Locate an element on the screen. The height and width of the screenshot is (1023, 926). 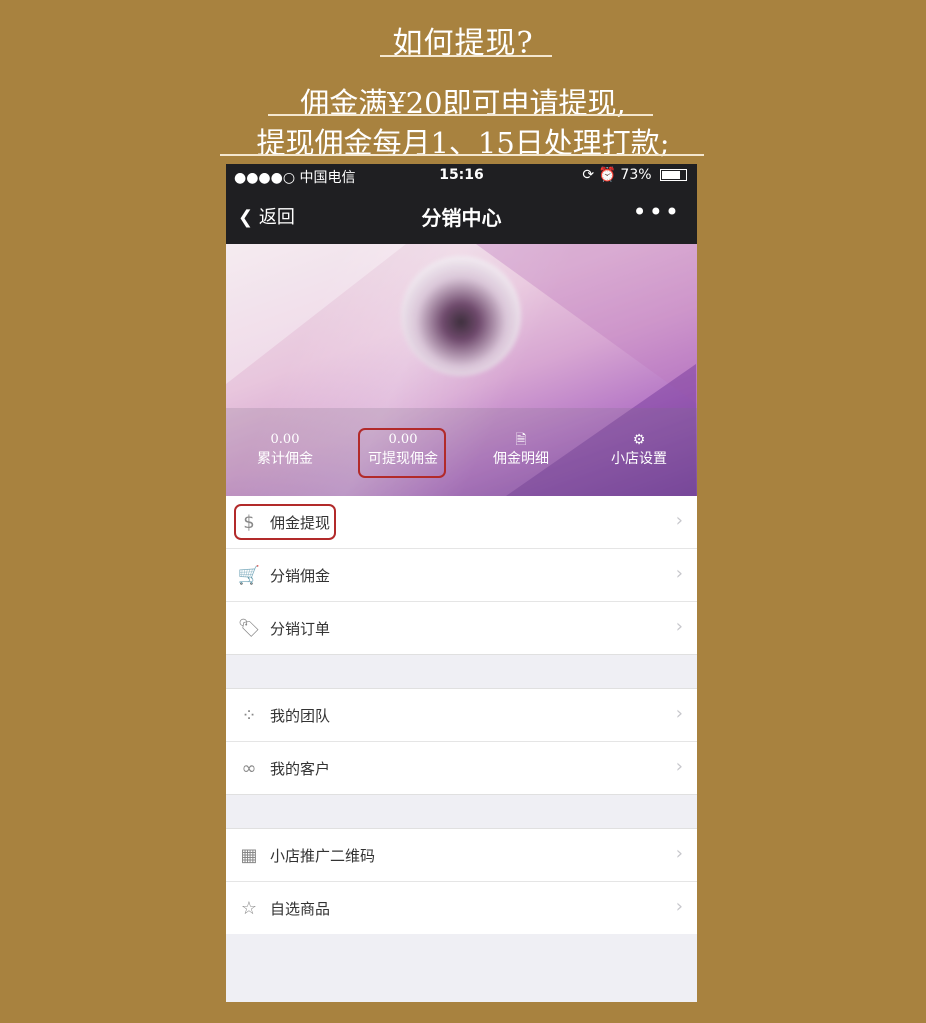
menu-item-label: 自选商品 is located at coordinates (300, 908).